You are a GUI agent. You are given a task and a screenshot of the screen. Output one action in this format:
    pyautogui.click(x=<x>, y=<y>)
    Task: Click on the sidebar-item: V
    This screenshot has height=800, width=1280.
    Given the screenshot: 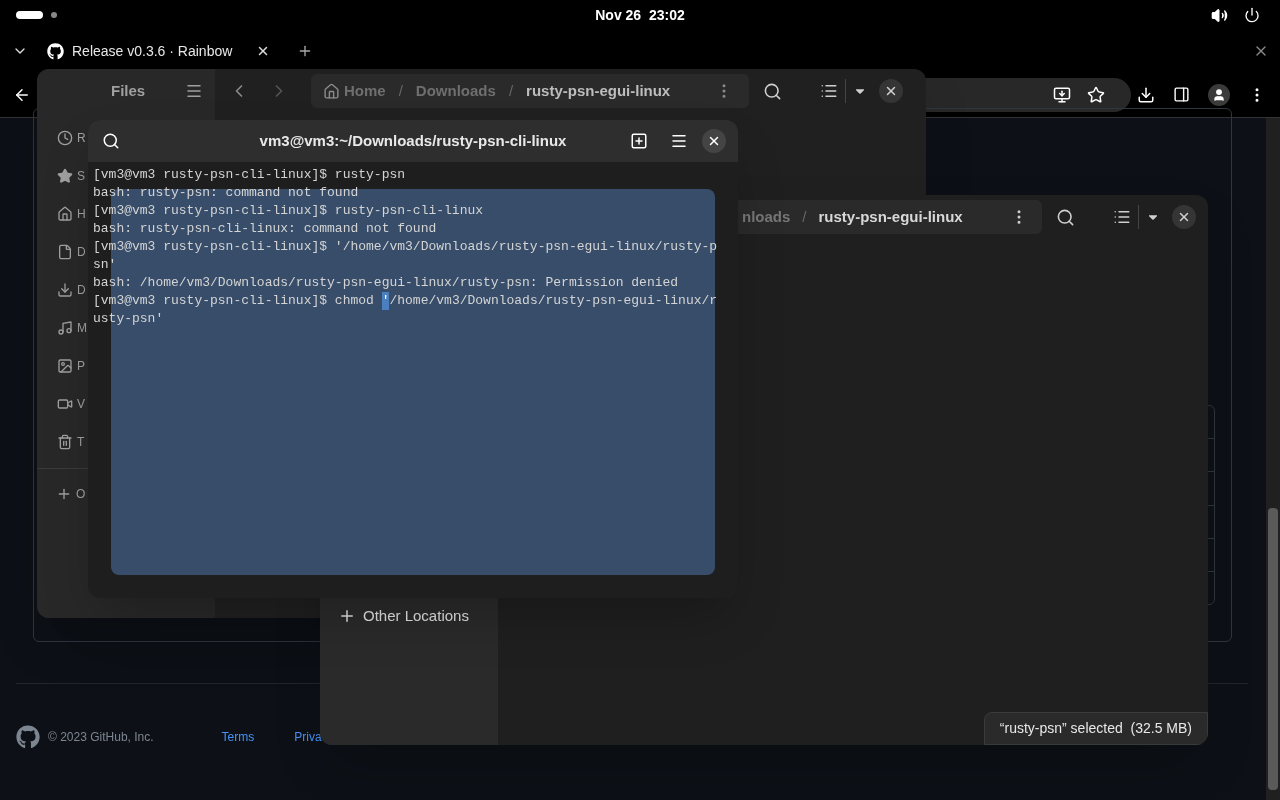 What is the action you would take?
    pyautogui.click(x=81, y=404)
    